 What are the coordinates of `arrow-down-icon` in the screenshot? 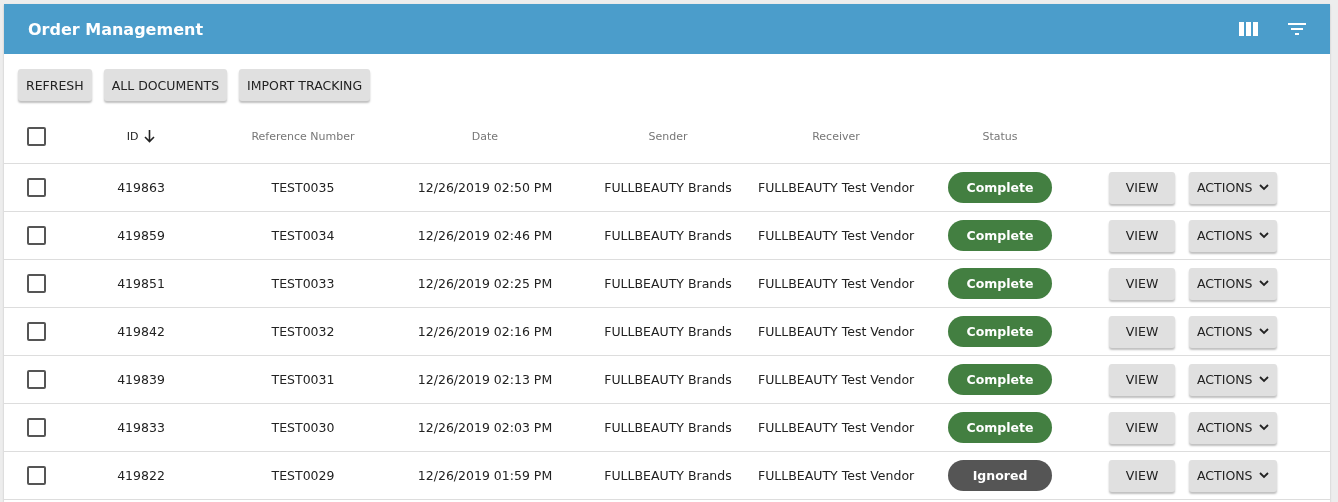 It's located at (150, 136).